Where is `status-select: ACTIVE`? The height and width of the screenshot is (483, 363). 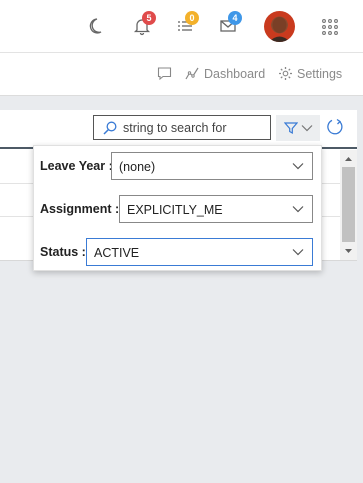
status-select: ACTIVE is located at coordinates (199, 252).